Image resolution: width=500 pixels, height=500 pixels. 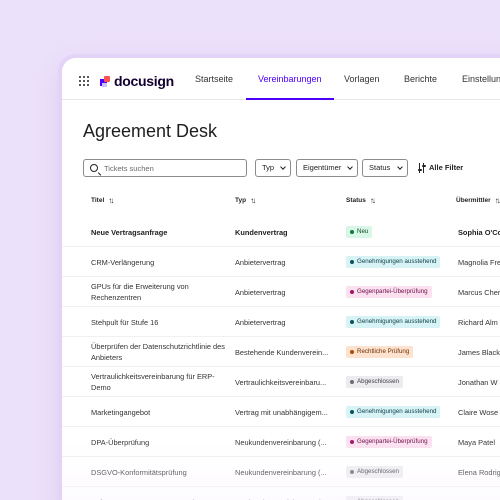 I want to click on tab-vereinbarungen: Vereinbarungen, so click(x=290, y=79).